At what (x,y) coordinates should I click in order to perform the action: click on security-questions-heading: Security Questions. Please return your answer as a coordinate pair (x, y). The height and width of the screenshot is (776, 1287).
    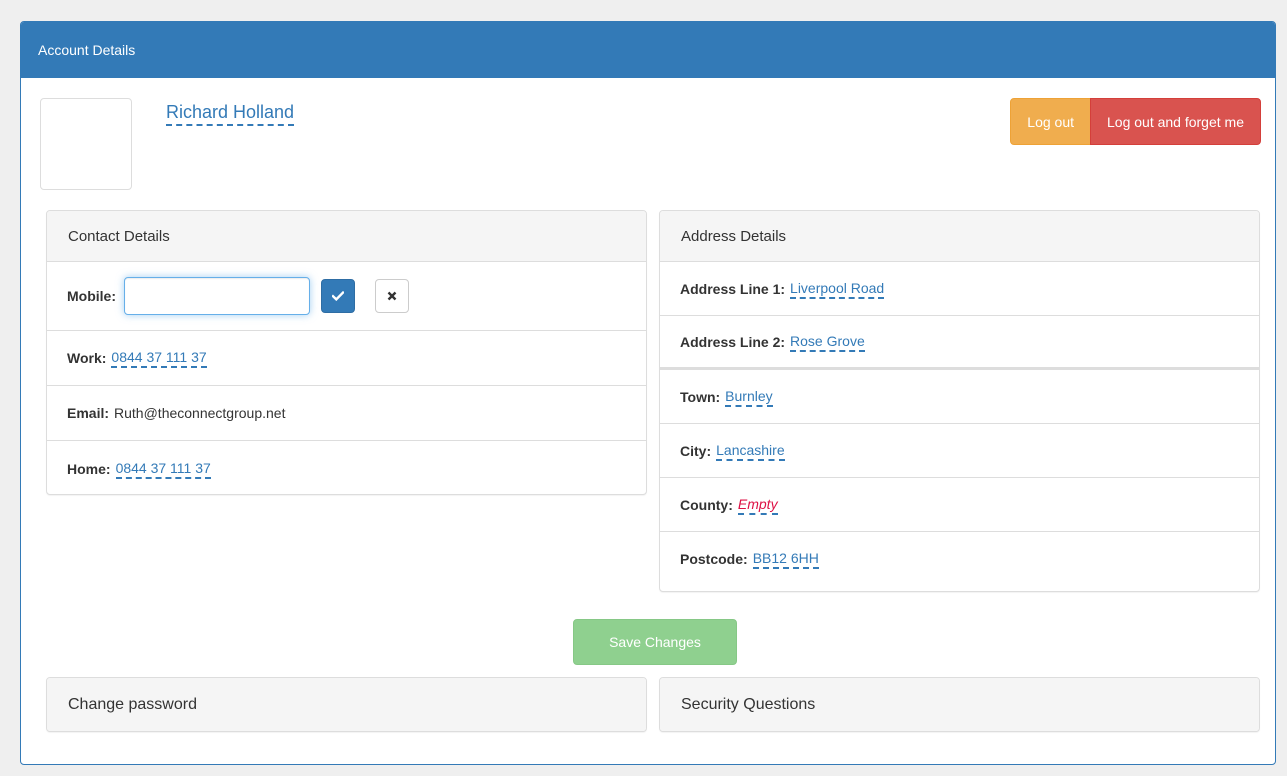
    Looking at the image, I should click on (959, 704).